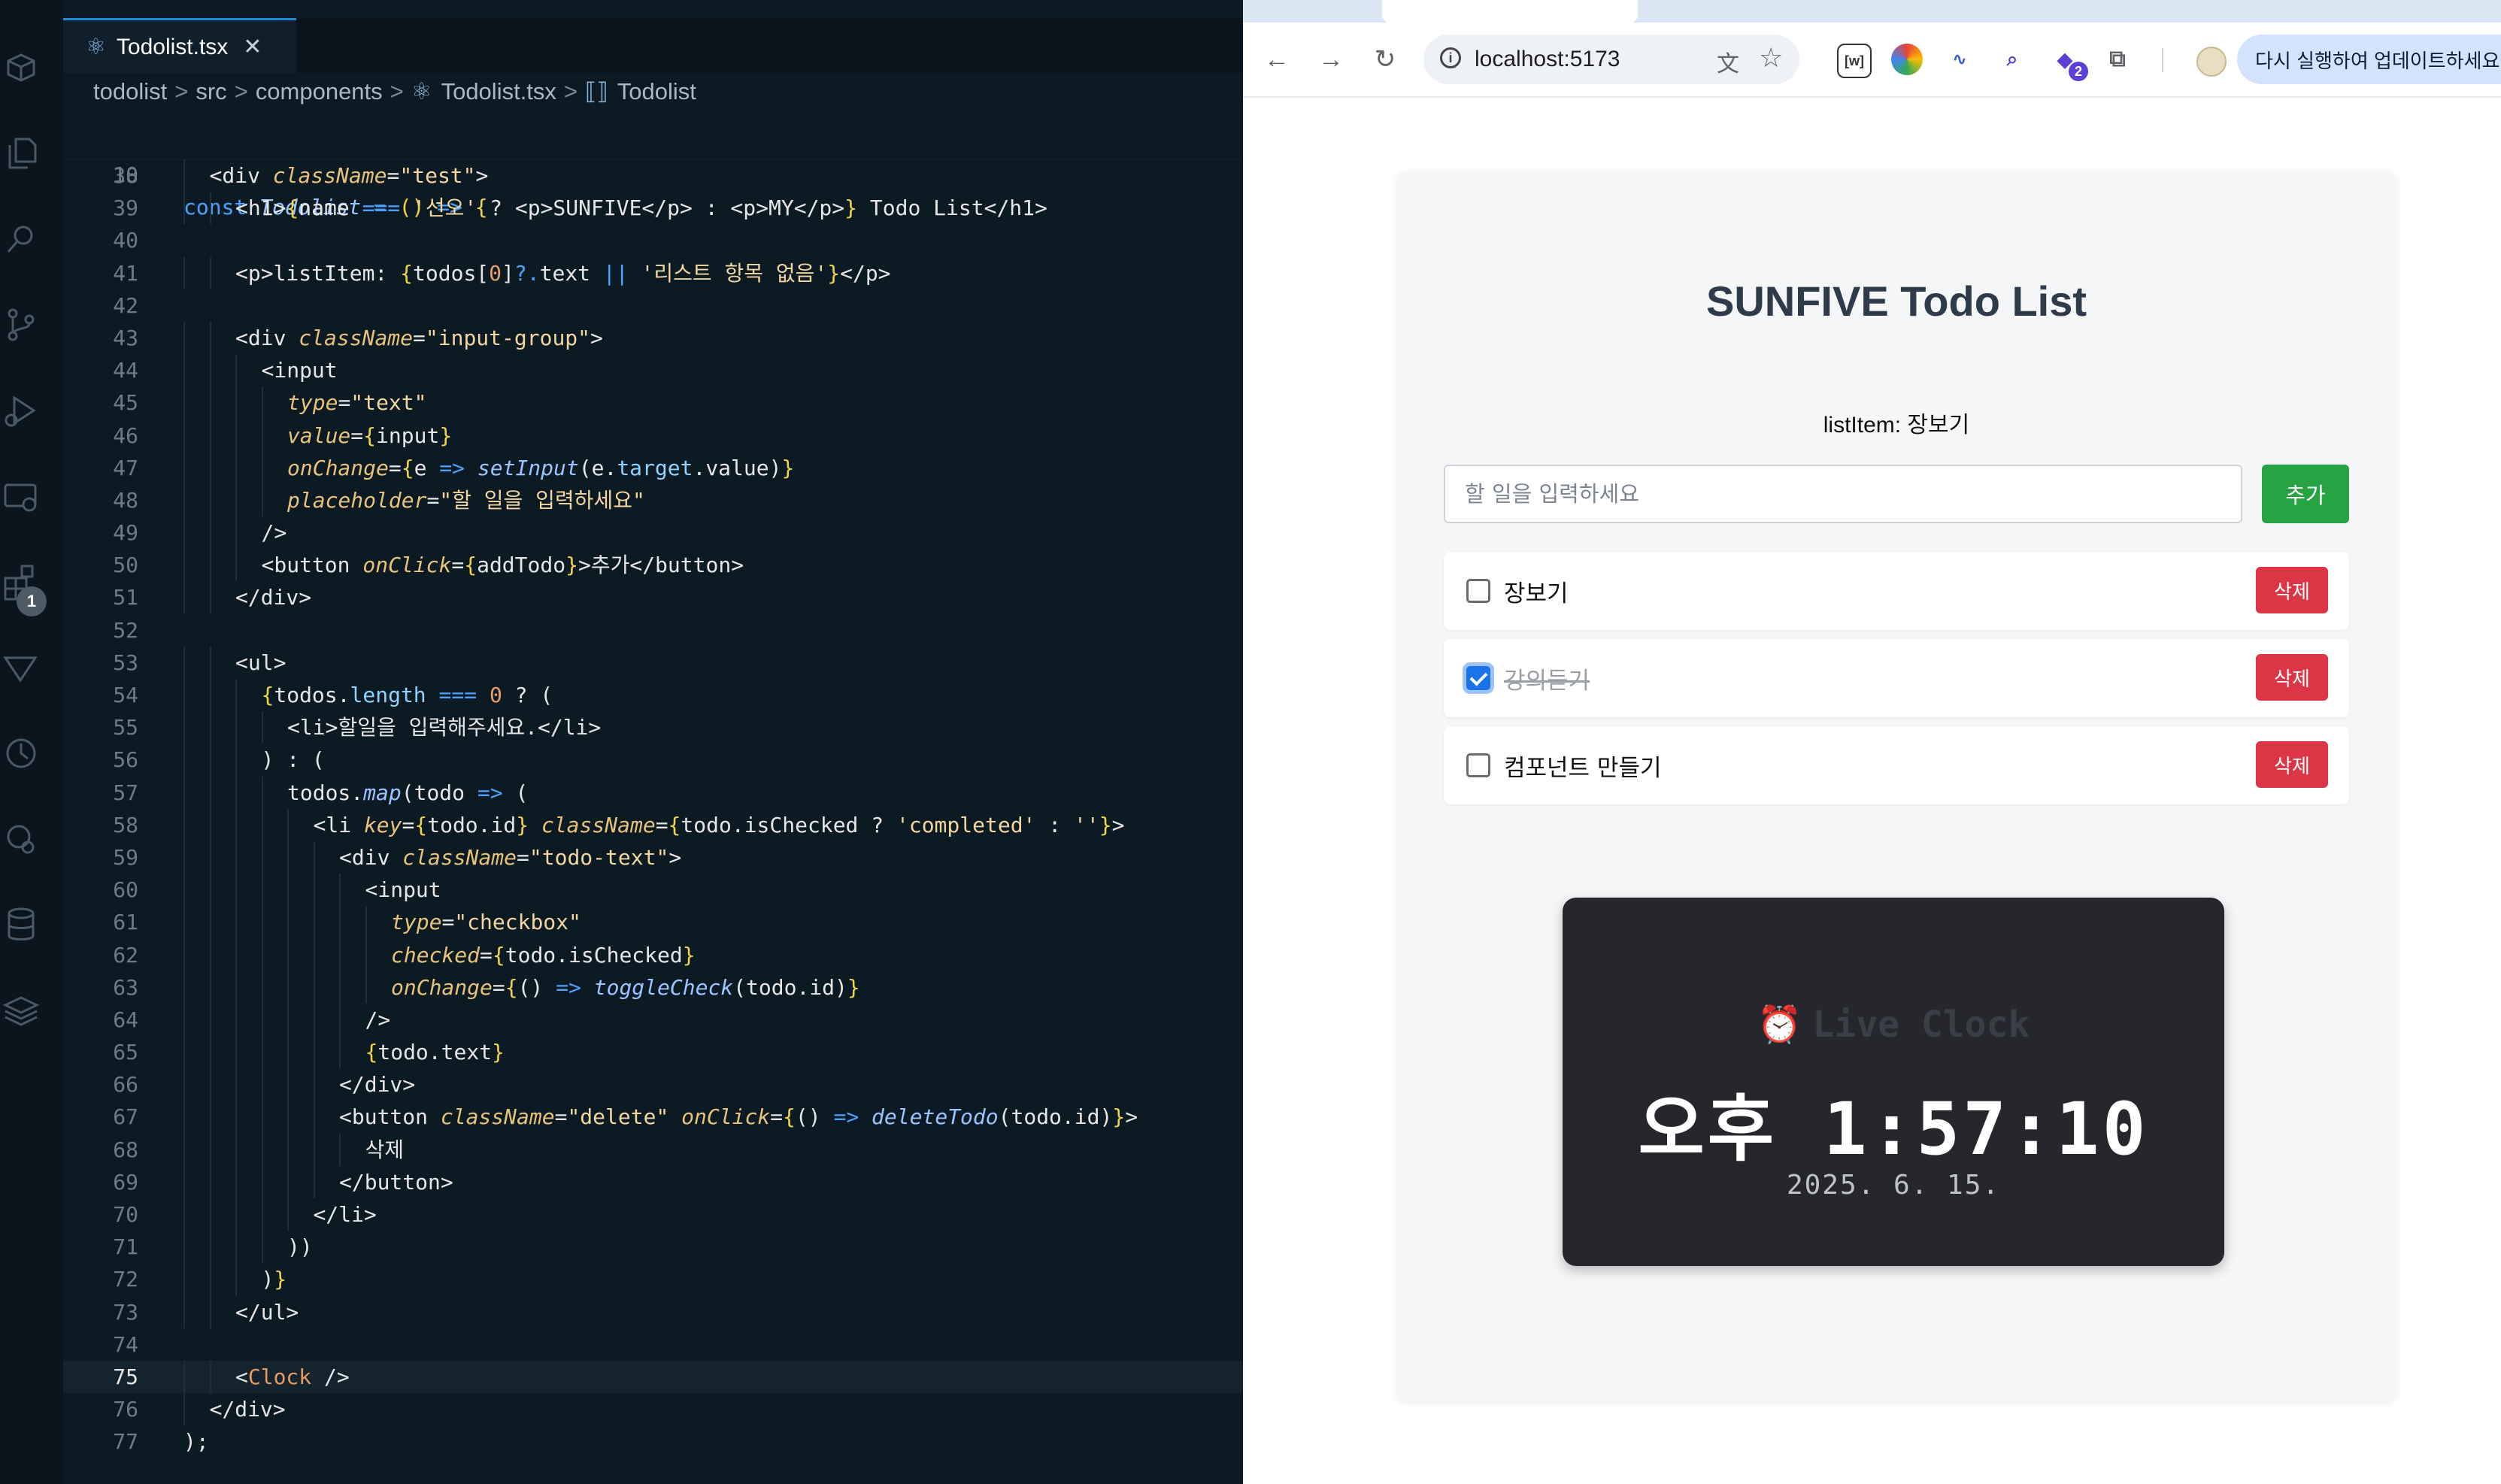 This screenshot has height=1484, width=2501. I want to click on code-line: 74, so click(653, 1344).